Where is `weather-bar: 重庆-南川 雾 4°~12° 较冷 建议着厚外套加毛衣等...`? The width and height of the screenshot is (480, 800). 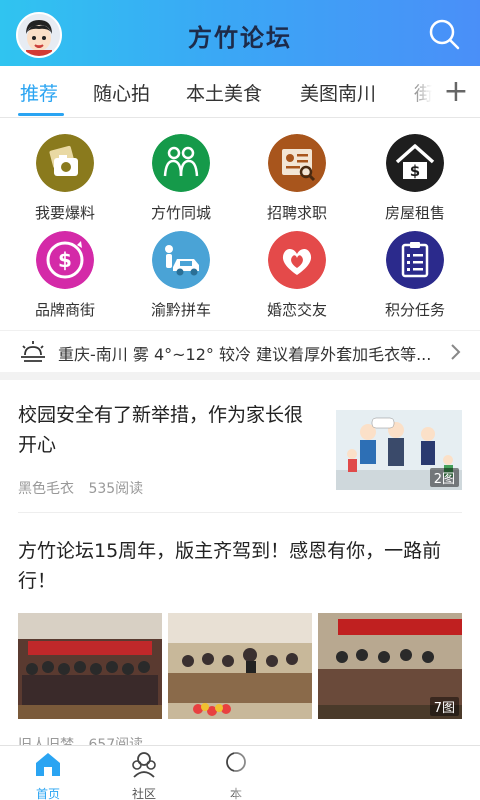
weather-bar: 重庆-南川 雾 4°~12° 较冷 建议着厚外套加毛衣等... is located at coordinates (240, 351).